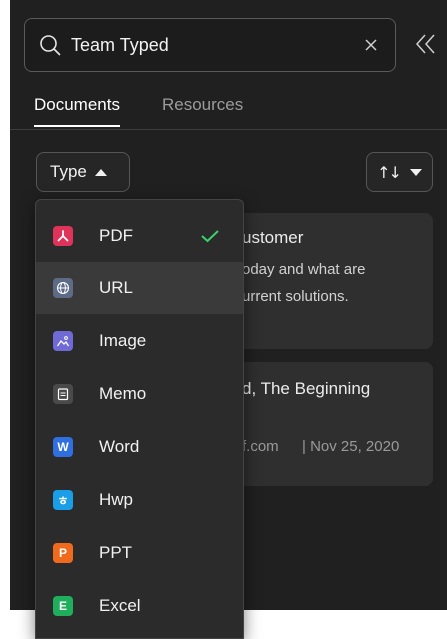  I want to click on checkmark-icon, so click(210, 236).